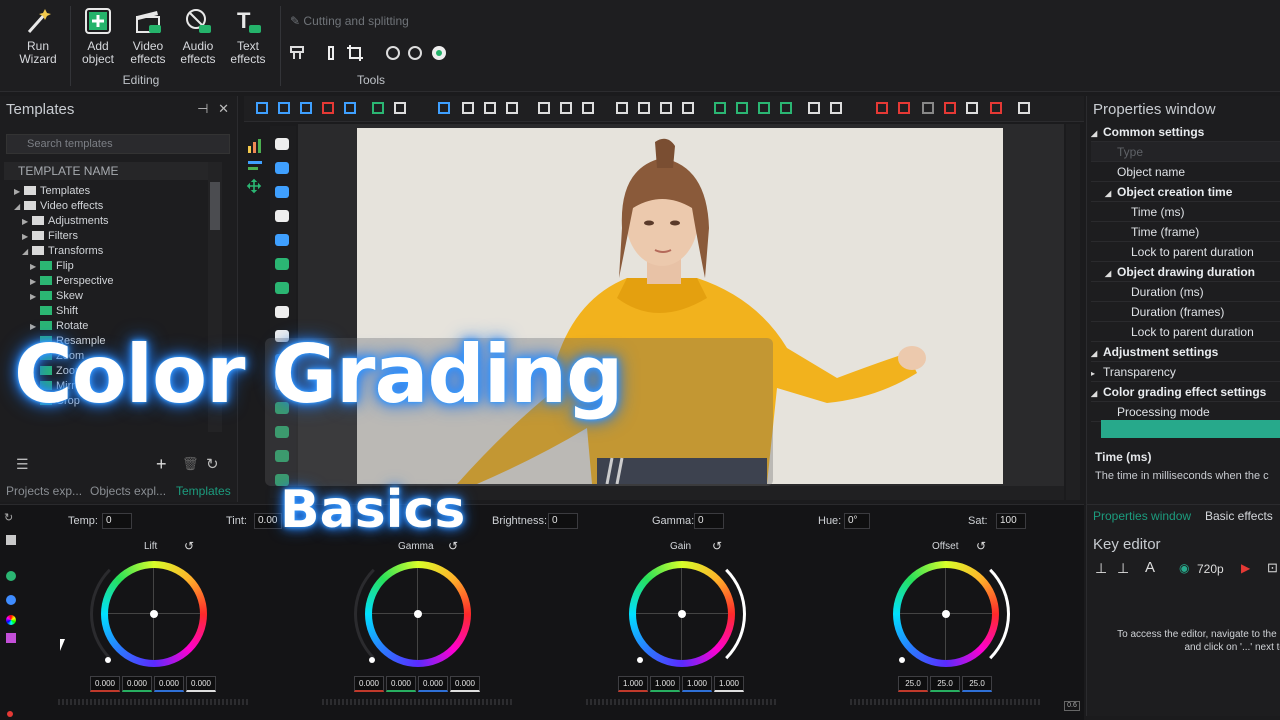  Describe the element at coordinates (106, 236) in the screenshot. I see `tree-item: ▶ Filters` at that location.